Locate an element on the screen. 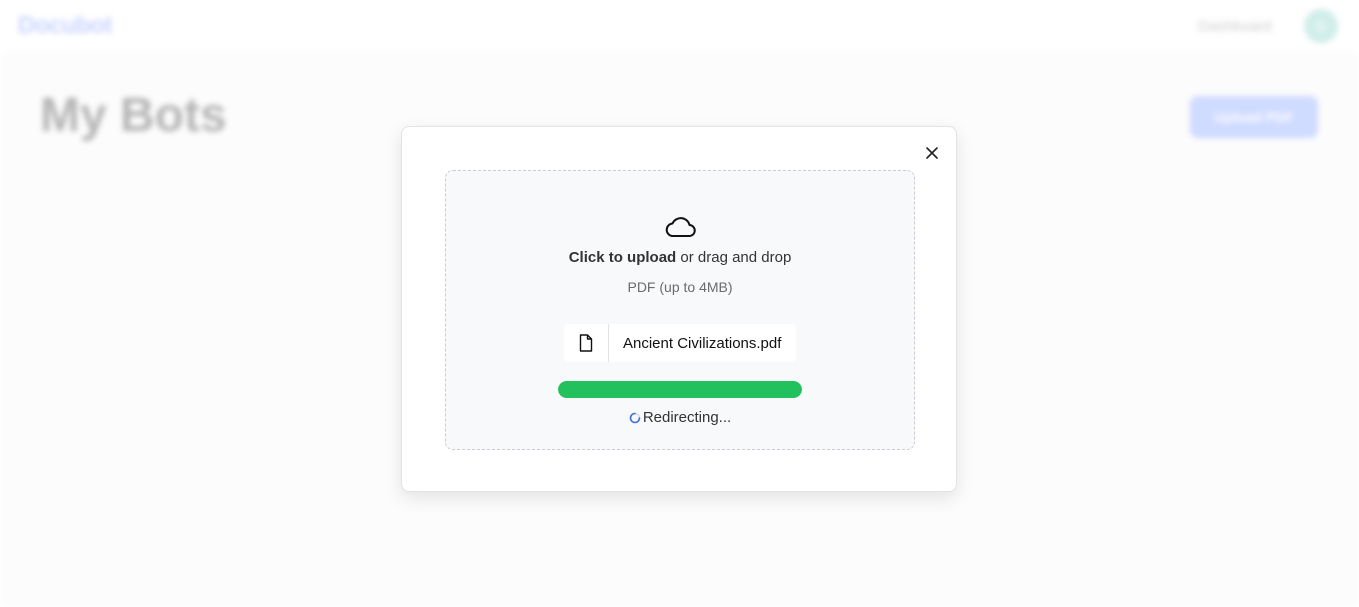 The image size is (1359, 607). file-icon is located at coordinates (586, 343).